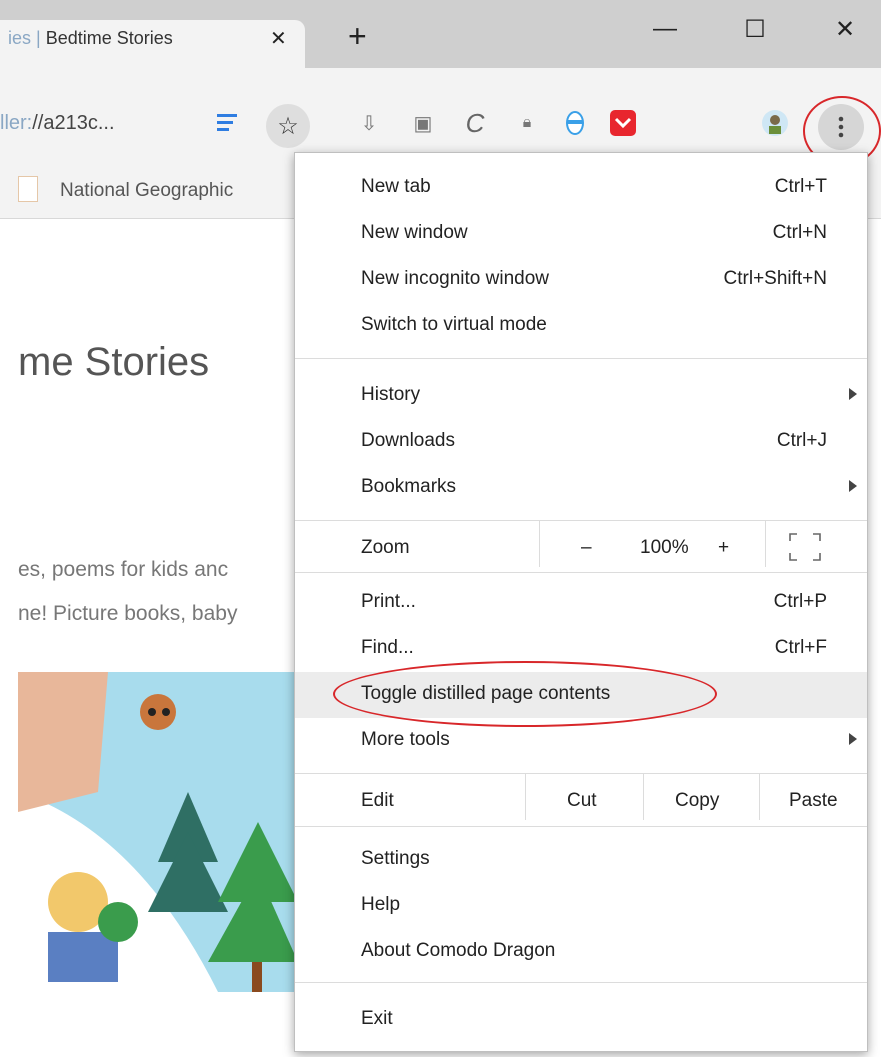 This screenshot has height=1057, width=881. I want to click on zoom-out-button: –, so click(586, 548).